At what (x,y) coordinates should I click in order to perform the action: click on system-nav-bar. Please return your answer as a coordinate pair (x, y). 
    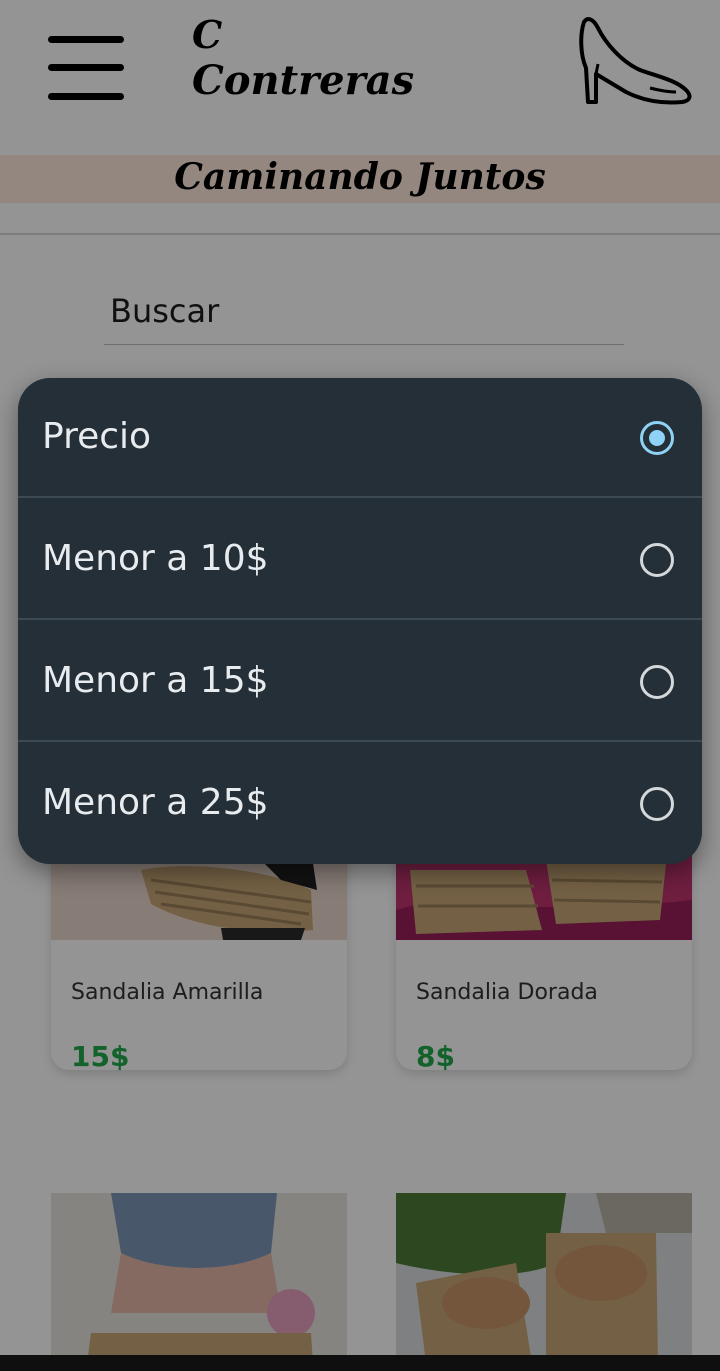
    Looking at the image, I should click on (360, 1363).